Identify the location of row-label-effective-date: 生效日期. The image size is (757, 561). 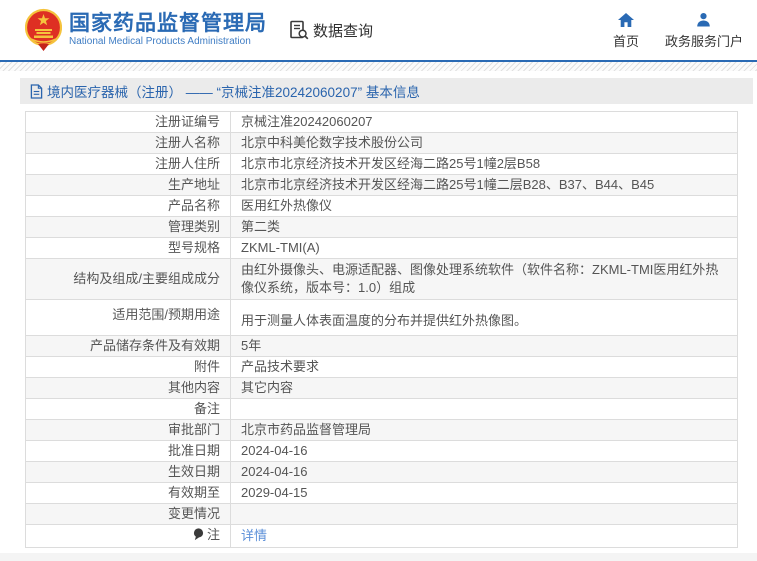
(128, 472).